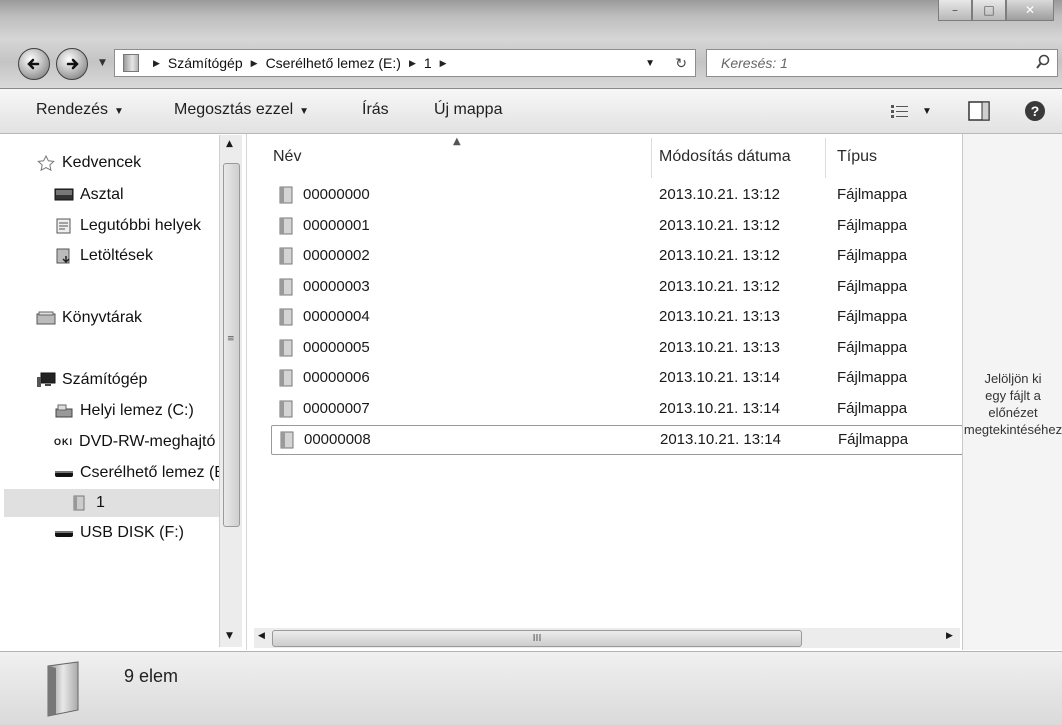  I want to click on preview-line: előnézet megtekintéséhez, so click(1012, 421).